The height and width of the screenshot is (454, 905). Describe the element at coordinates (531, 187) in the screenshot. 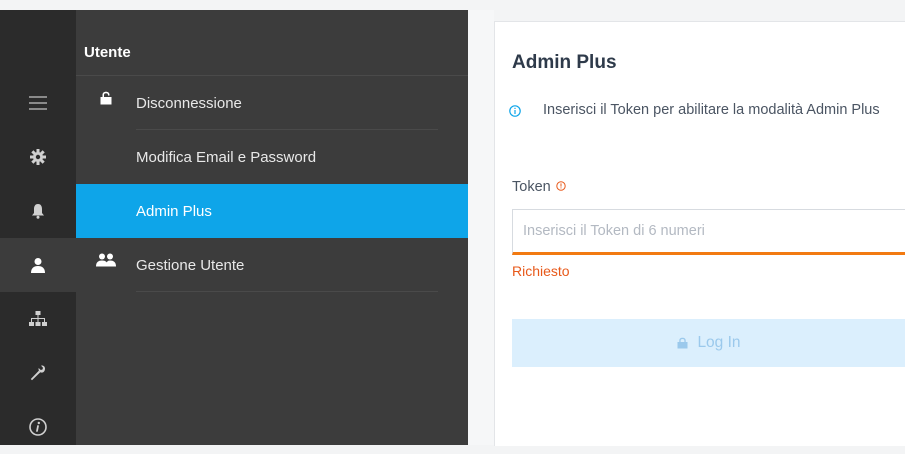

I see `token-label-text: Token` at that location.